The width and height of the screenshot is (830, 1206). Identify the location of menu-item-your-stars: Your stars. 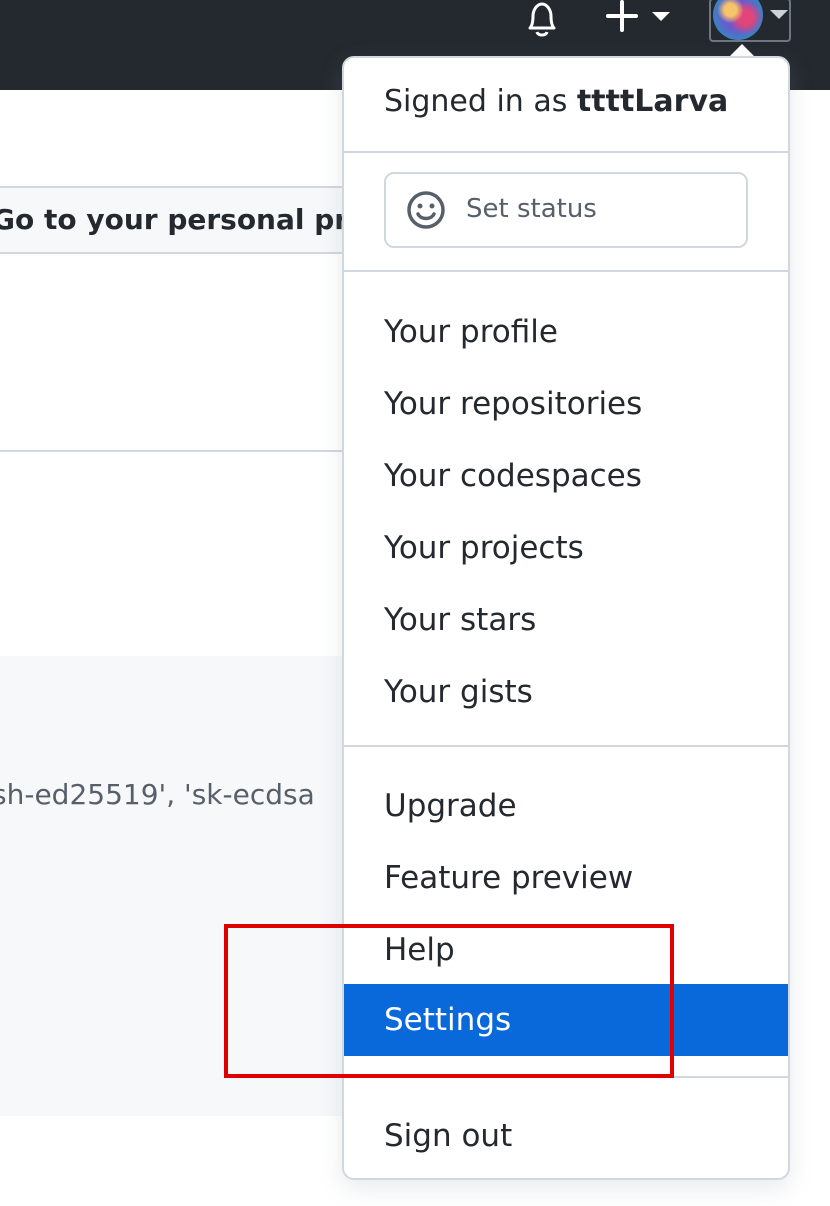
(566, 620).